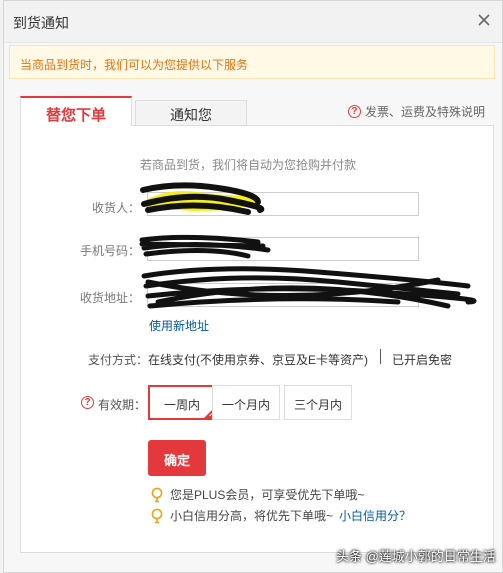 This screenshot has width=503, height=573. What do you see at coordinates (267, 495) in the screenshot?
I see `tip-plus-text: 您是PLUS会员，可享受优先下单哦~` at bounding box center [267, 495].